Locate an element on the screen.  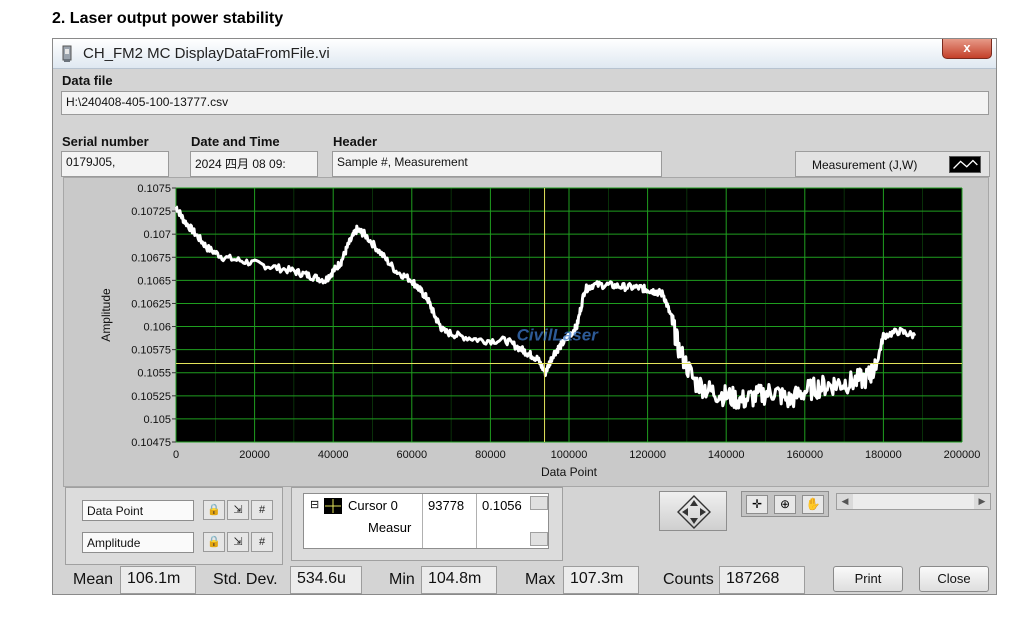
y-tick-label: 0.106 is located at coordinates (157, 328).